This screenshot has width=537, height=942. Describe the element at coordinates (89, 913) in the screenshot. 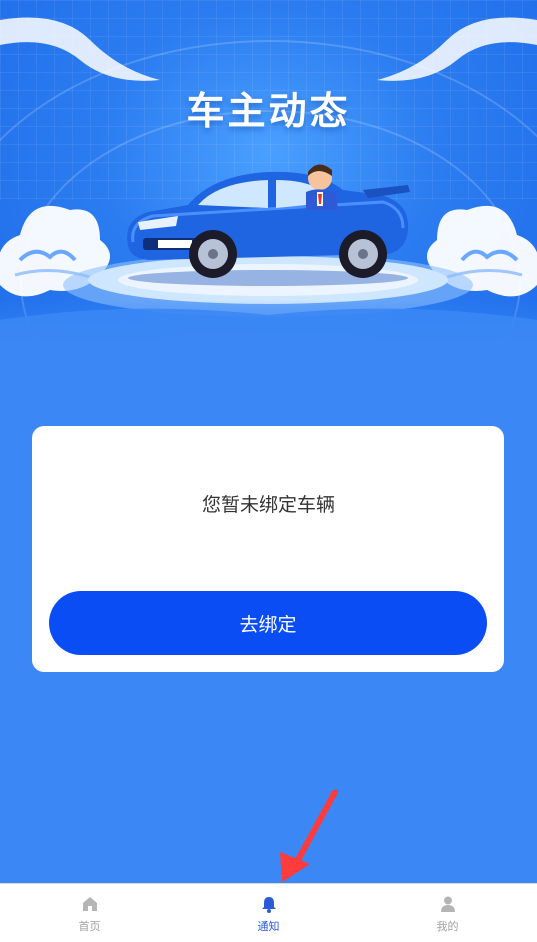

I see `tab-home: 首页` at that location.